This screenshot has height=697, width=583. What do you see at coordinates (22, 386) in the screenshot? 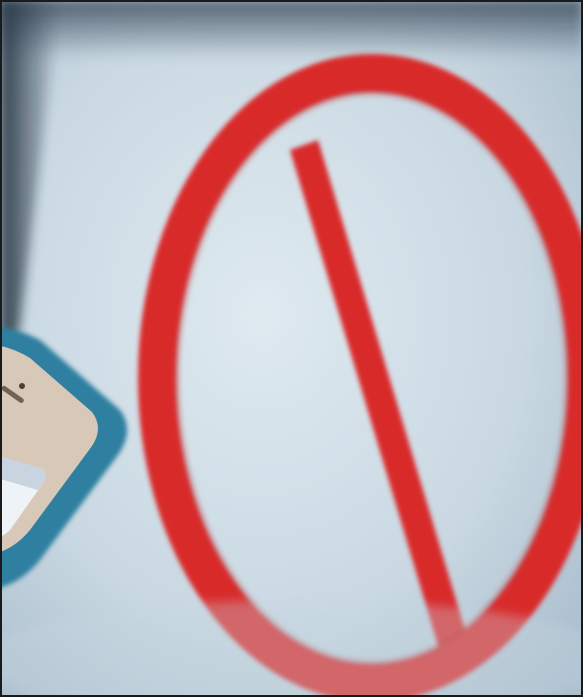
I see `front-camera` at bounding box center [22, 386].